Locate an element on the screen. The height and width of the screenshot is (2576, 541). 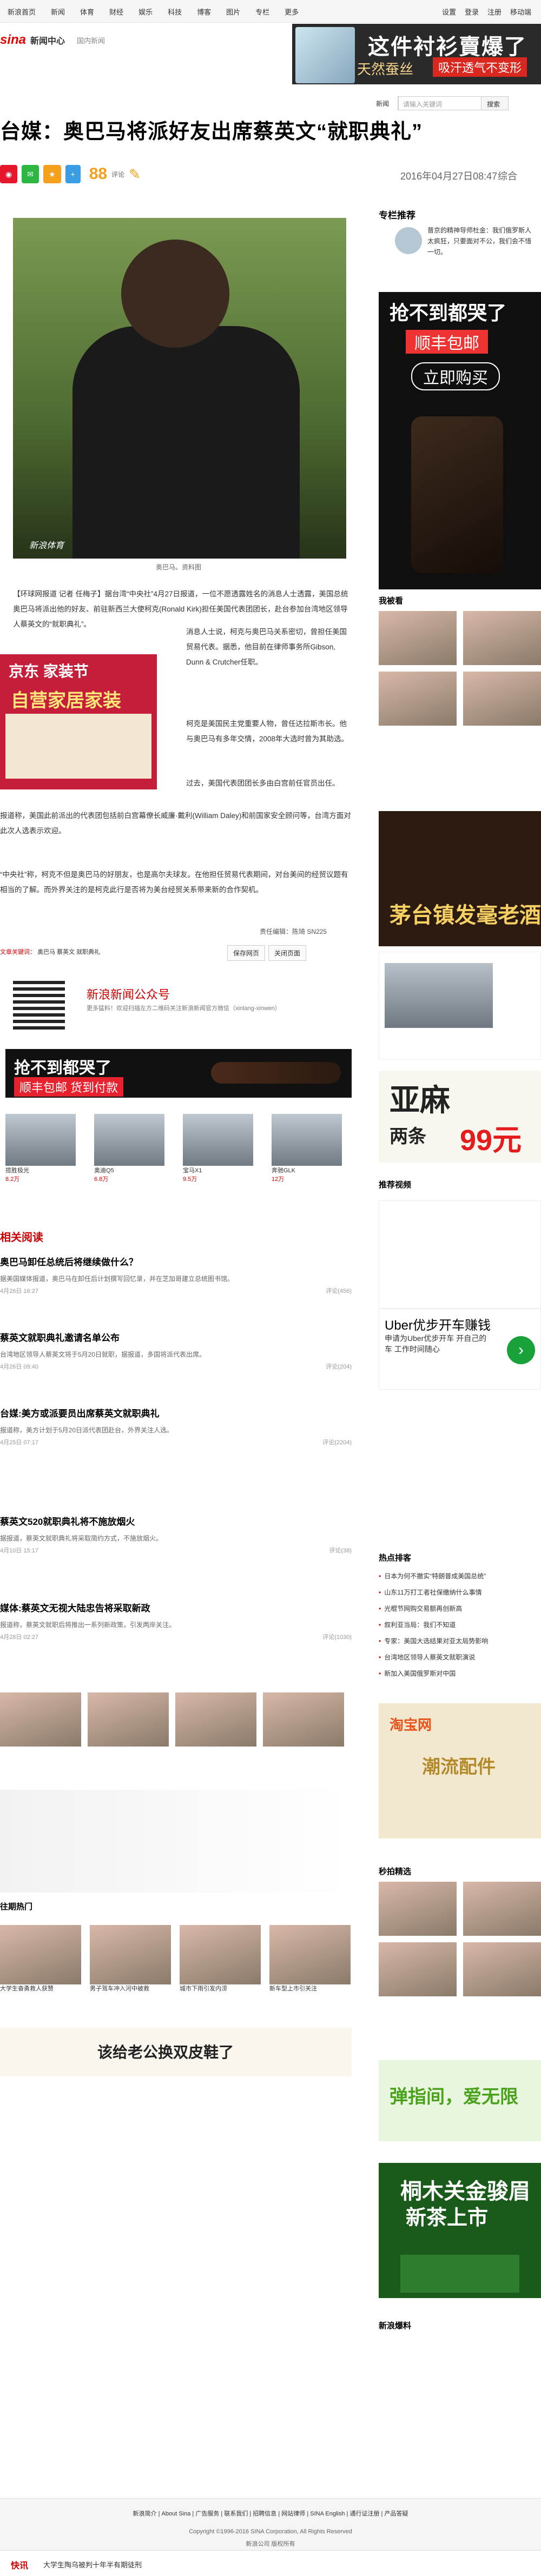
footer-link: SINA English is located at coordinates (328, 2514).